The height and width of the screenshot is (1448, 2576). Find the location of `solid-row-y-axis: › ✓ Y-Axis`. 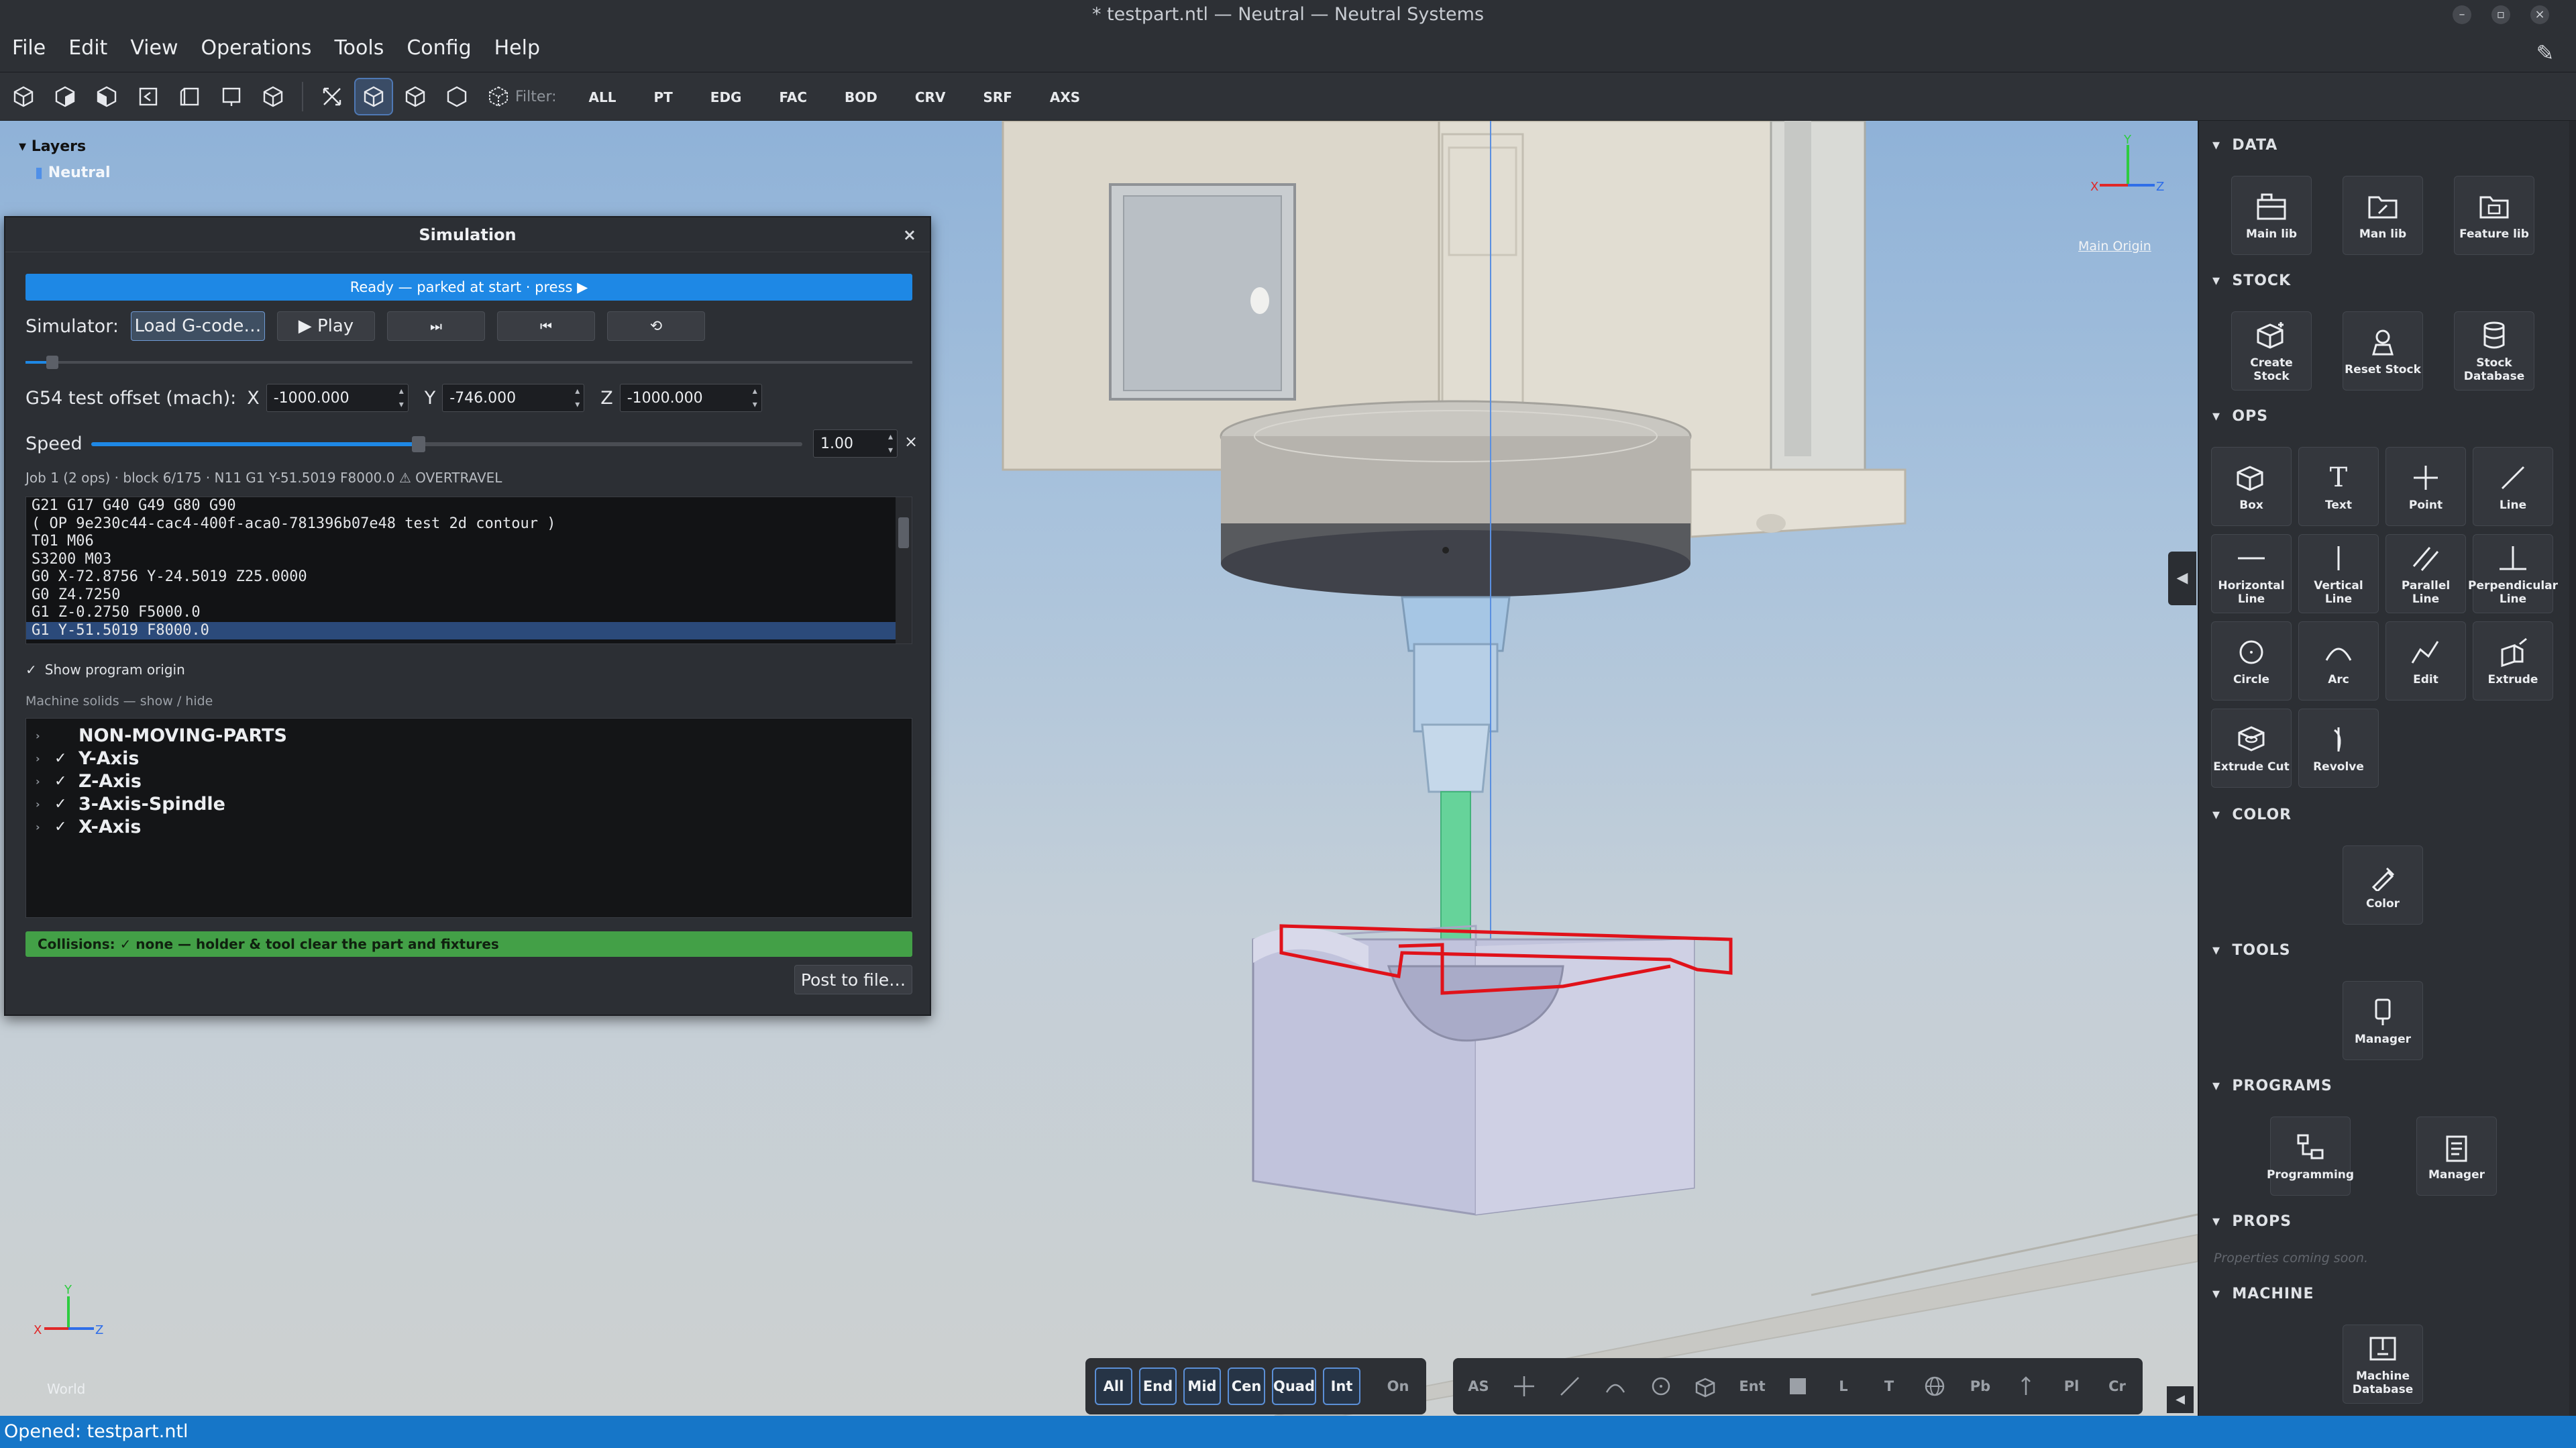

solid-row-y-axis: › ✓ Y-Axis is located at coordinates (469, 758).